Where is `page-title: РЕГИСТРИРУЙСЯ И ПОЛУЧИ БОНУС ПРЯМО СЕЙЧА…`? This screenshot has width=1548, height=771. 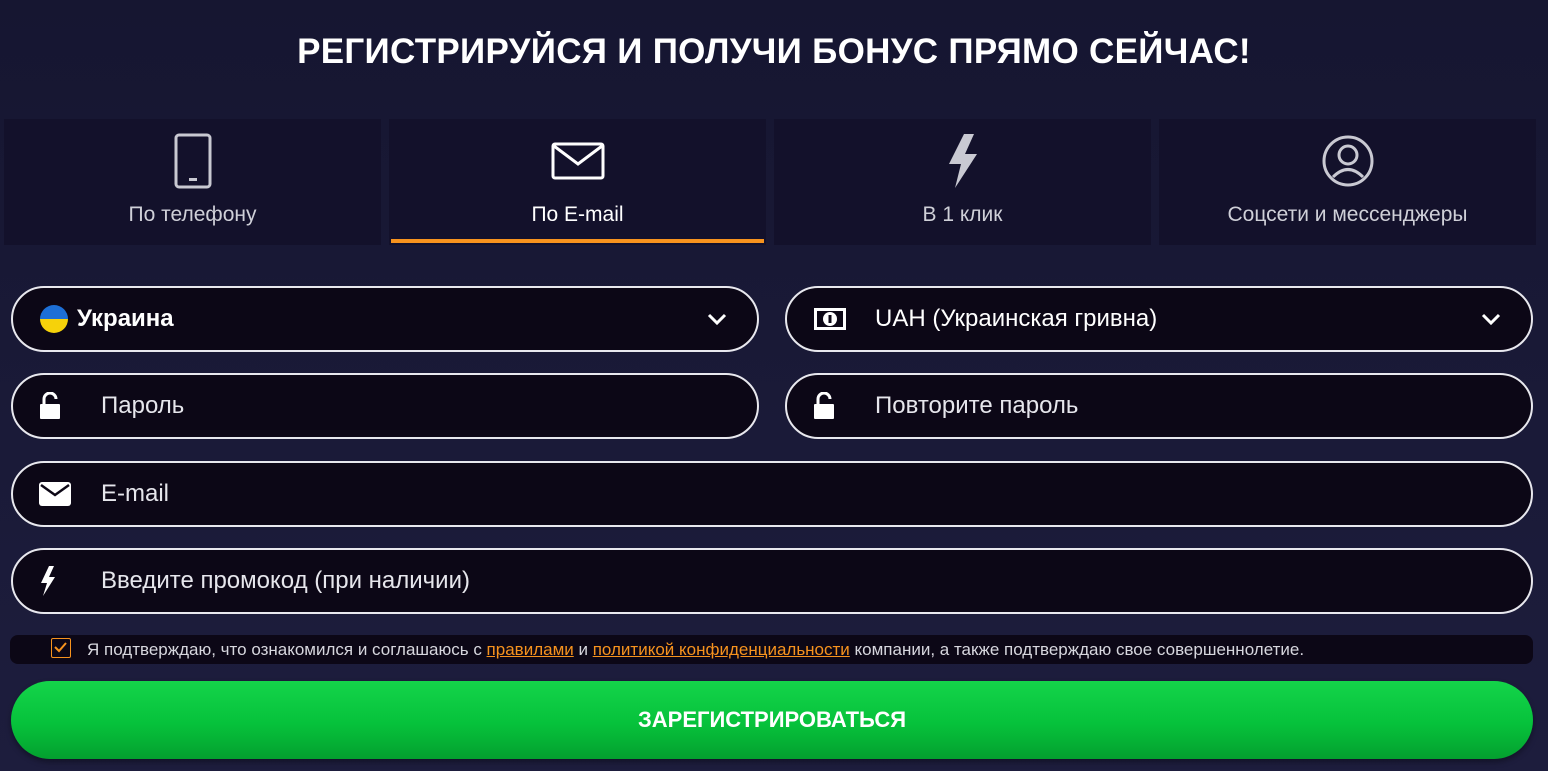 page-title: РЕГИСТРИРУЙСЯ И ПОЛУЧИ БОНУС ПРЯМО СЕЙЧА… is located at coordinates (774, 51).